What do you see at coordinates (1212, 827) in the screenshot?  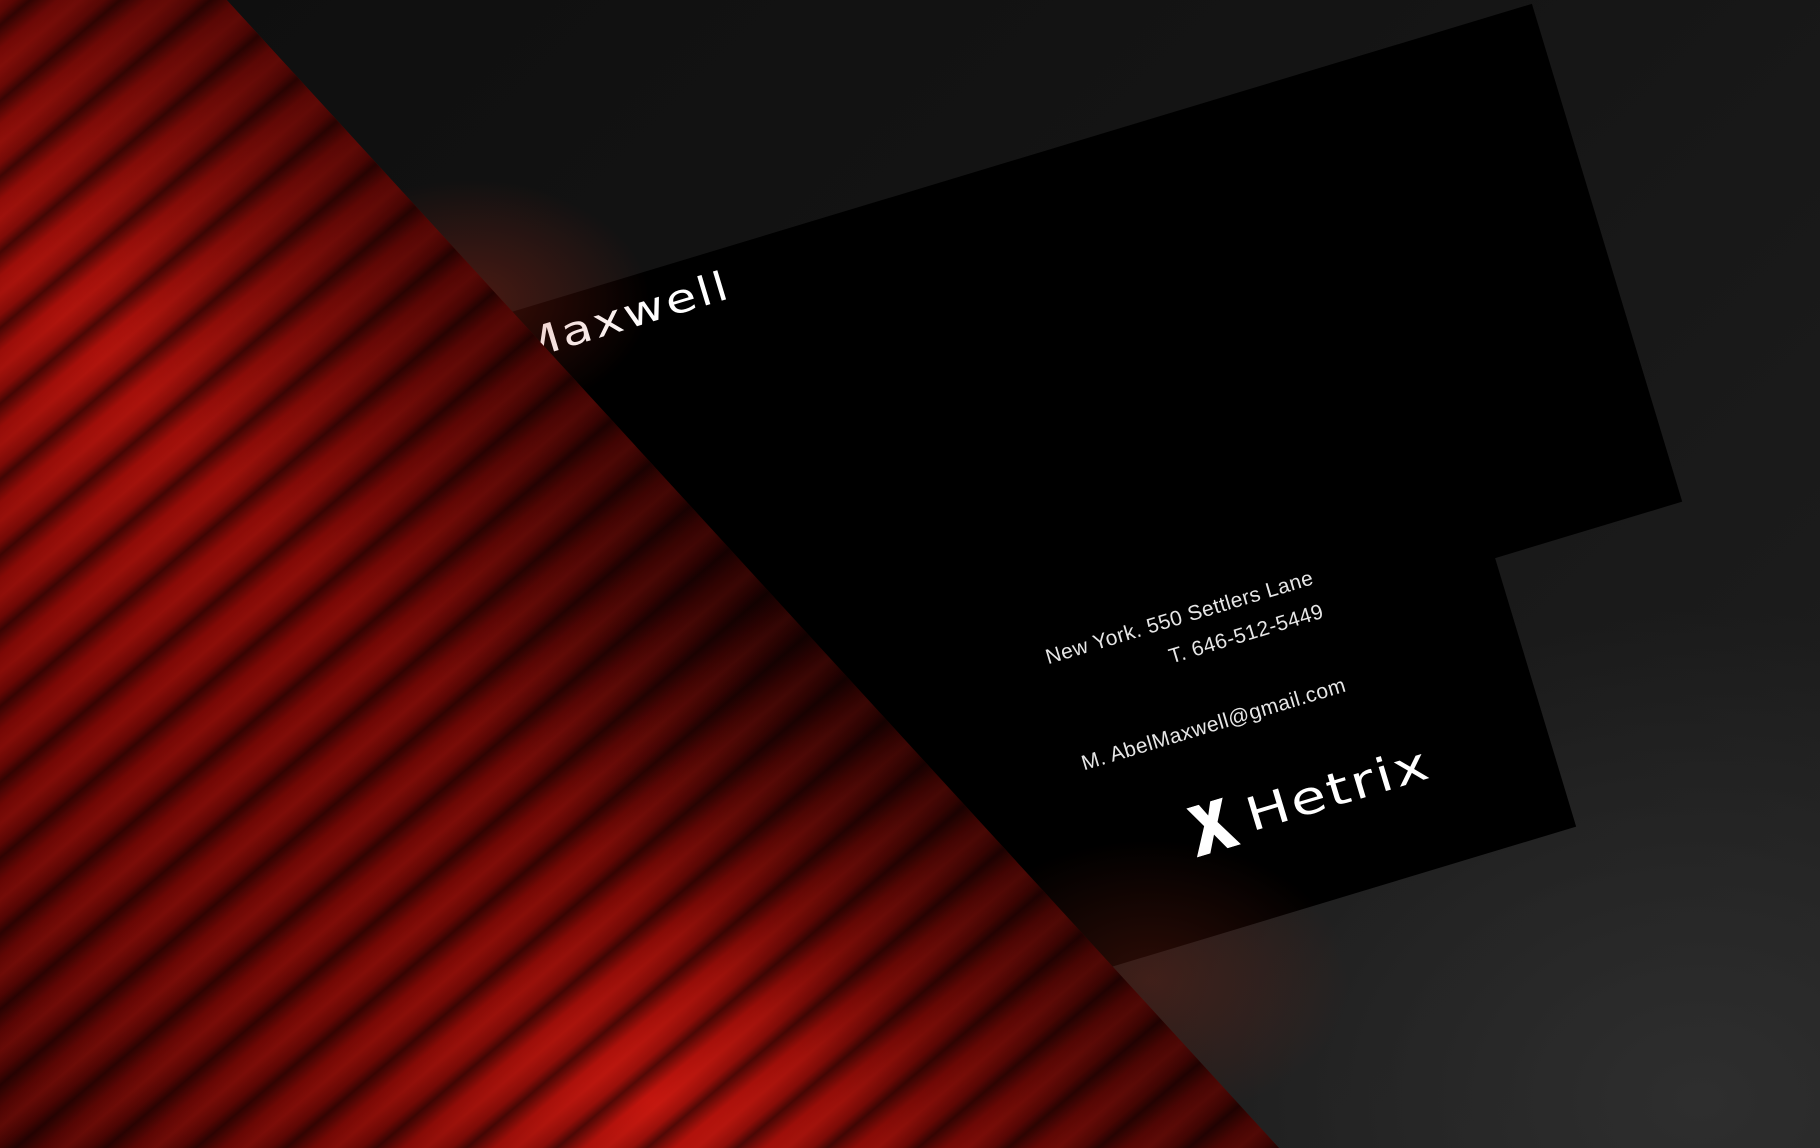 I see `hetrix-x-logo-icon` at bounding box center [1212, 827].